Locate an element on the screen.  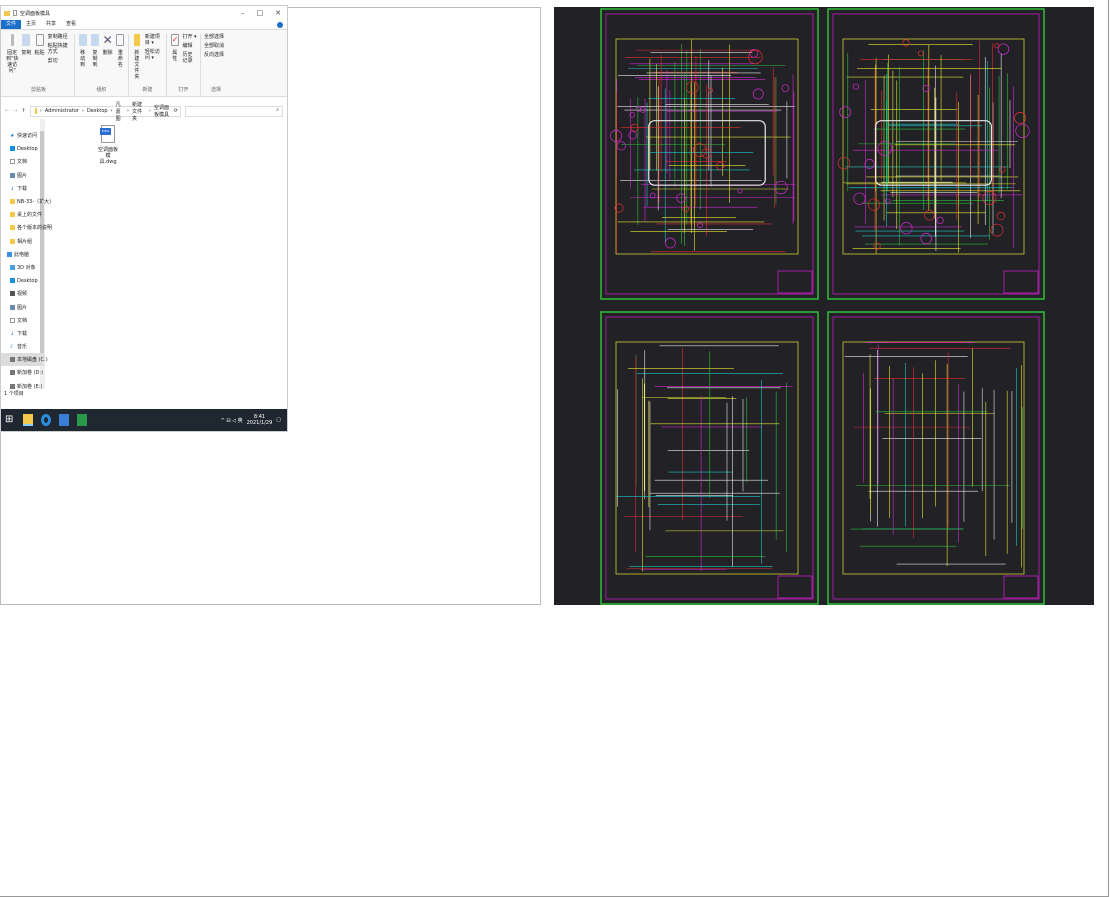
nav-item: 相片组 is located at coordinates (22, 241).